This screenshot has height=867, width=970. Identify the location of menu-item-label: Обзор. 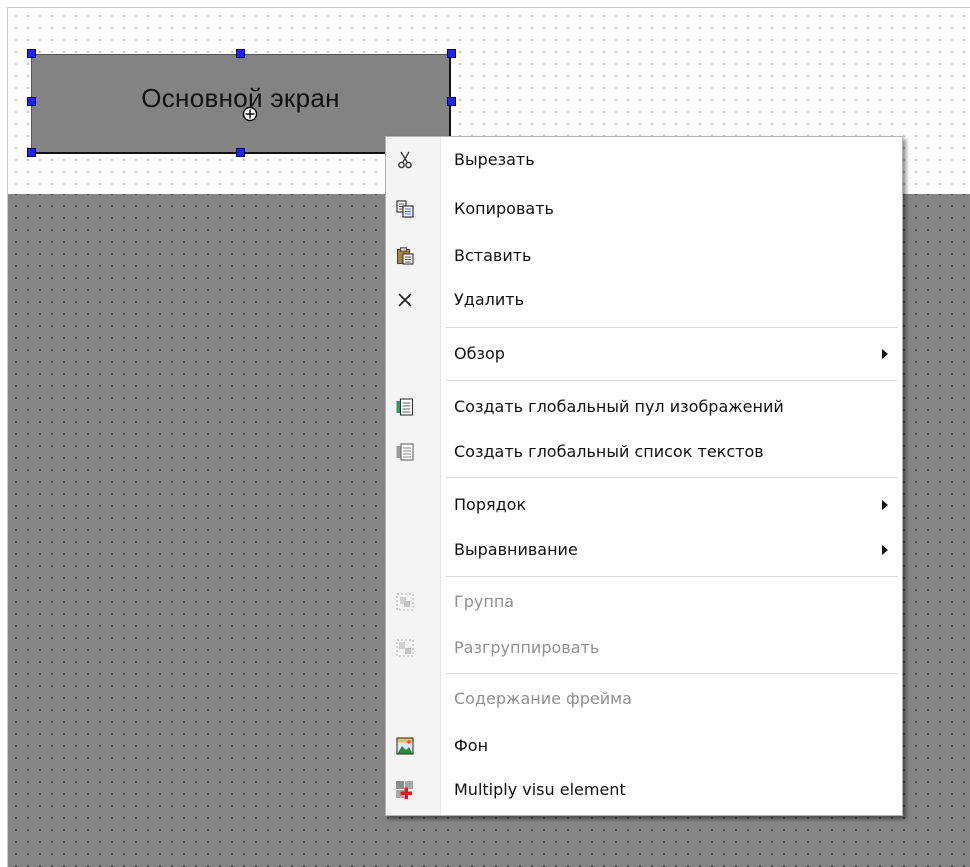
(479, 353).